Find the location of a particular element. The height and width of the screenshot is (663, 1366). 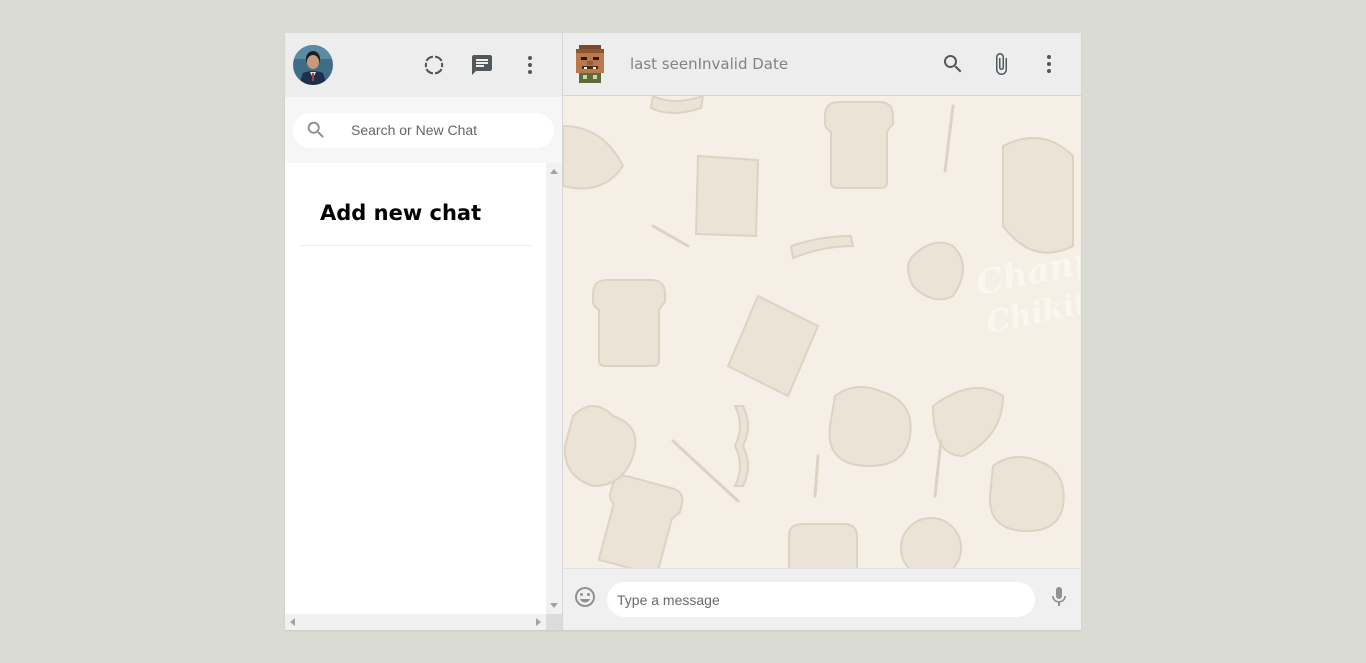

last-seen-label: last seen is located at coordinates (664, 63).